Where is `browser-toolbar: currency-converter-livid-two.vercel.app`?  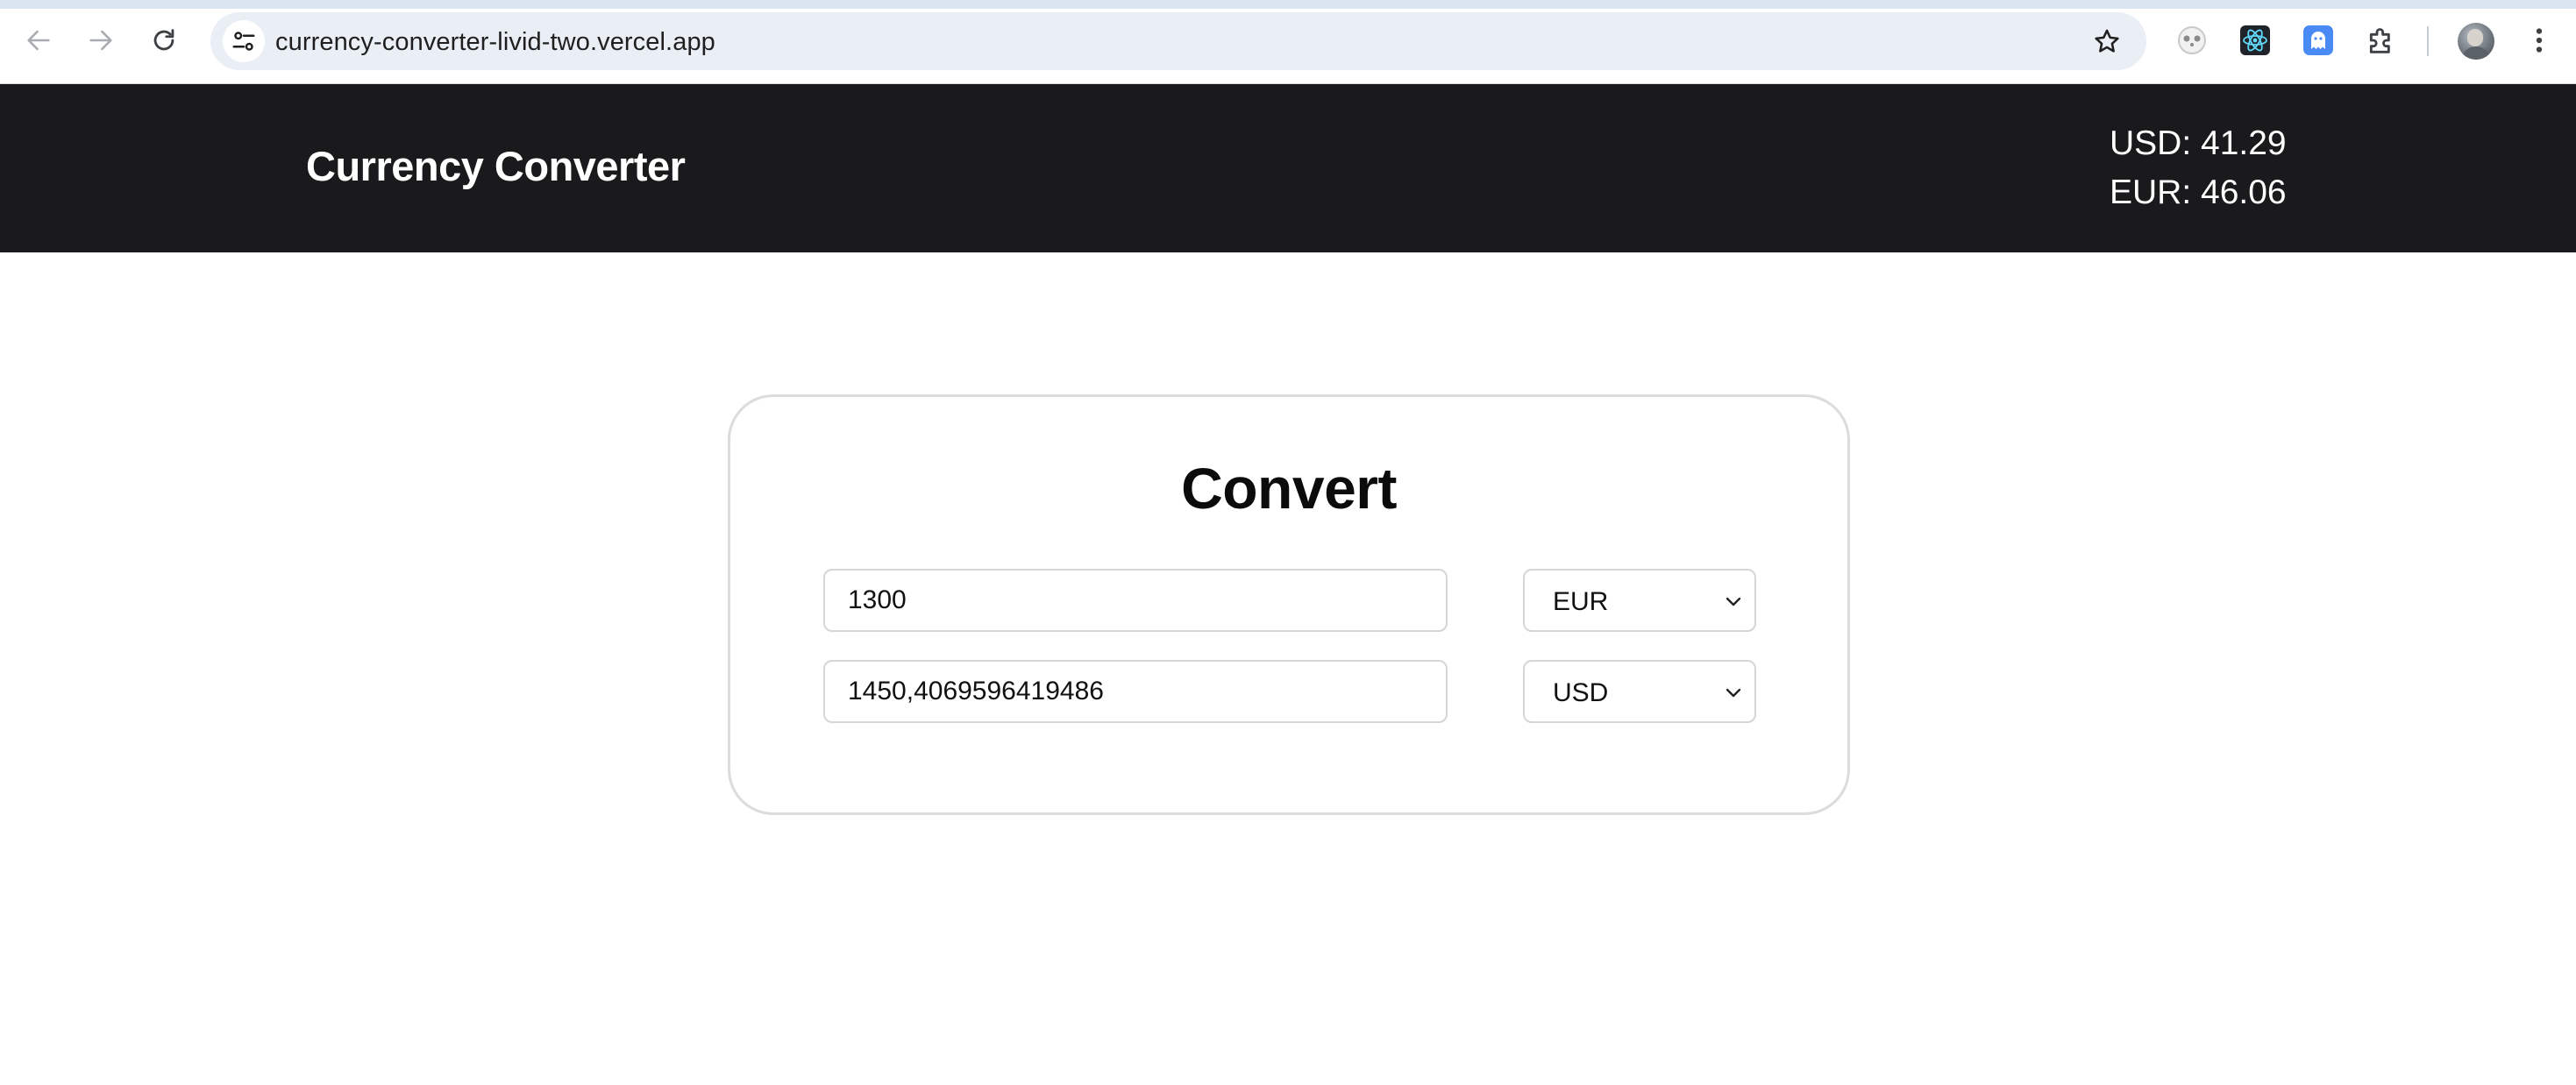
browser-toolbar: currency-converter-livid-two.vercel.app is located at coordinates (1288, 42).